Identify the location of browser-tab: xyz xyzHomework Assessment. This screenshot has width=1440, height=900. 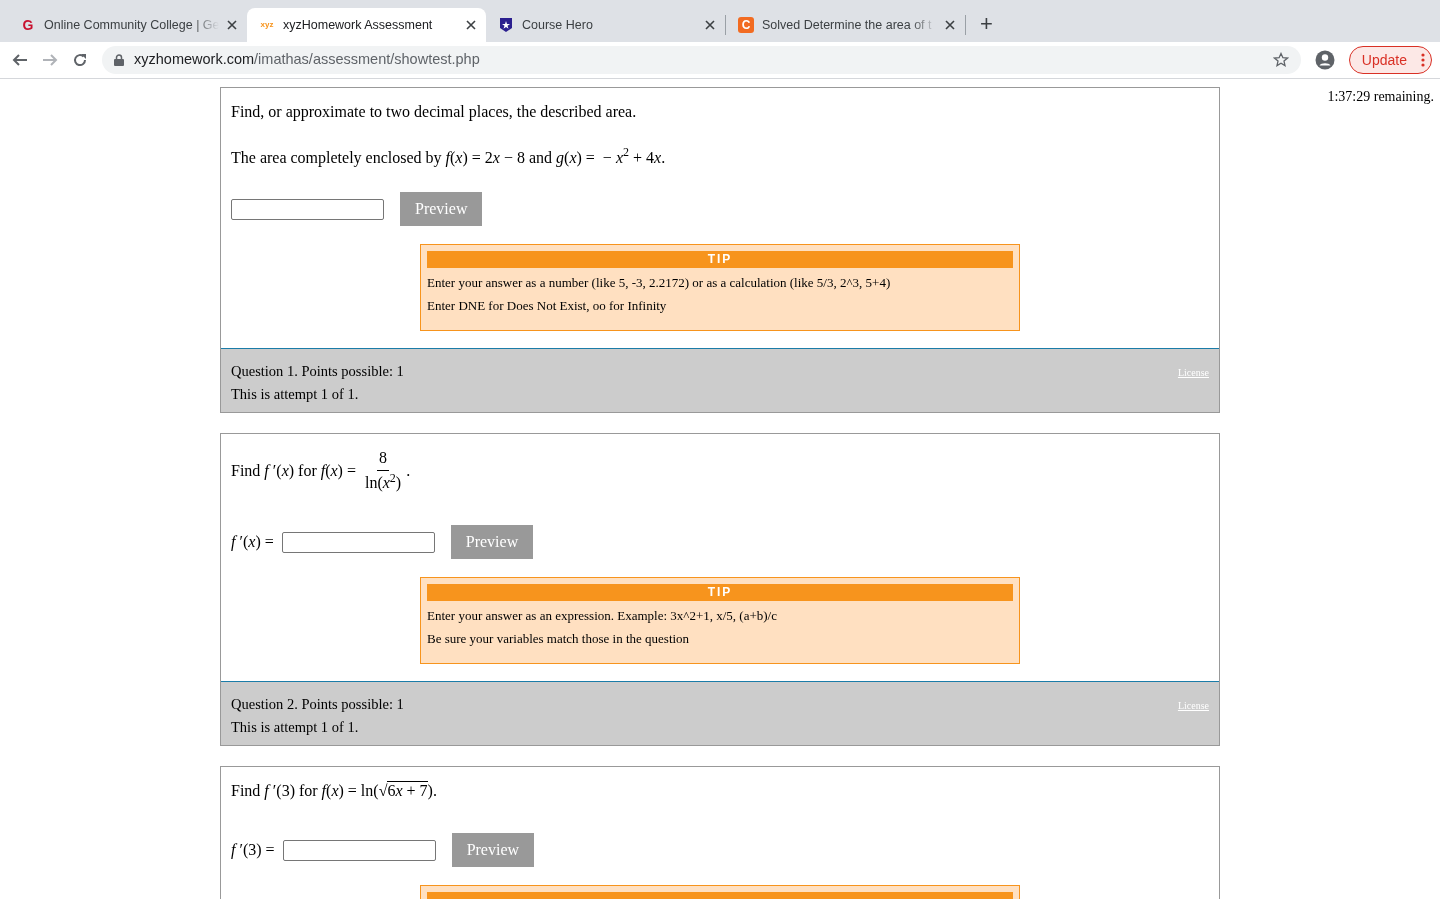
(366, 25).